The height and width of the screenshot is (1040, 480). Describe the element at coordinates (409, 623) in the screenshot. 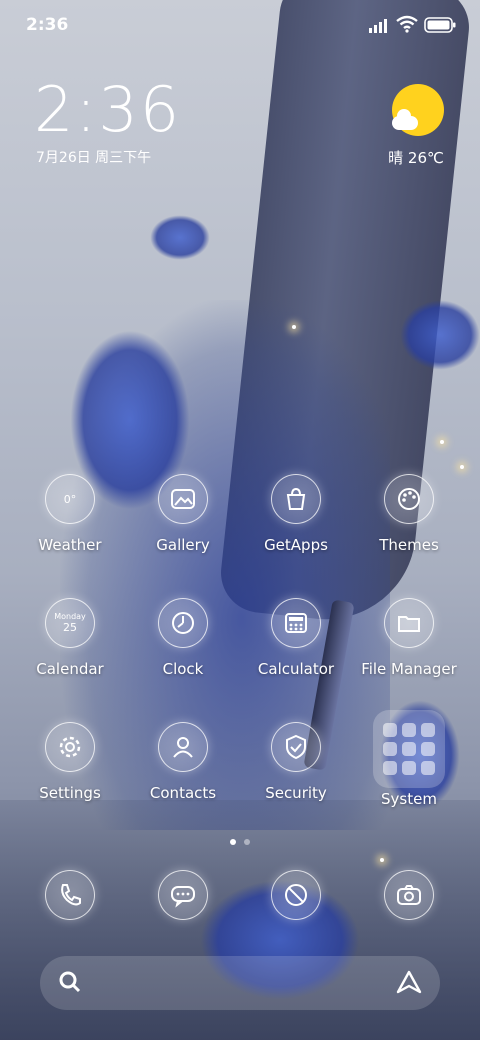

I see `folder-icon` at that location.